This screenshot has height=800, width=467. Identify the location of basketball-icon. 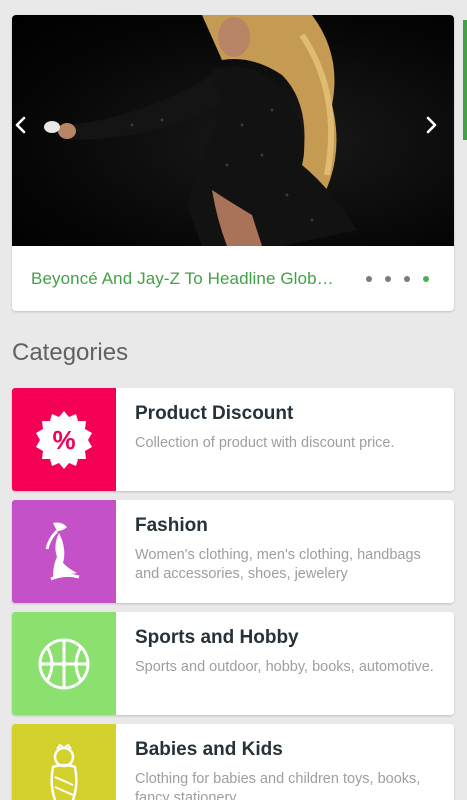
(64, 663).